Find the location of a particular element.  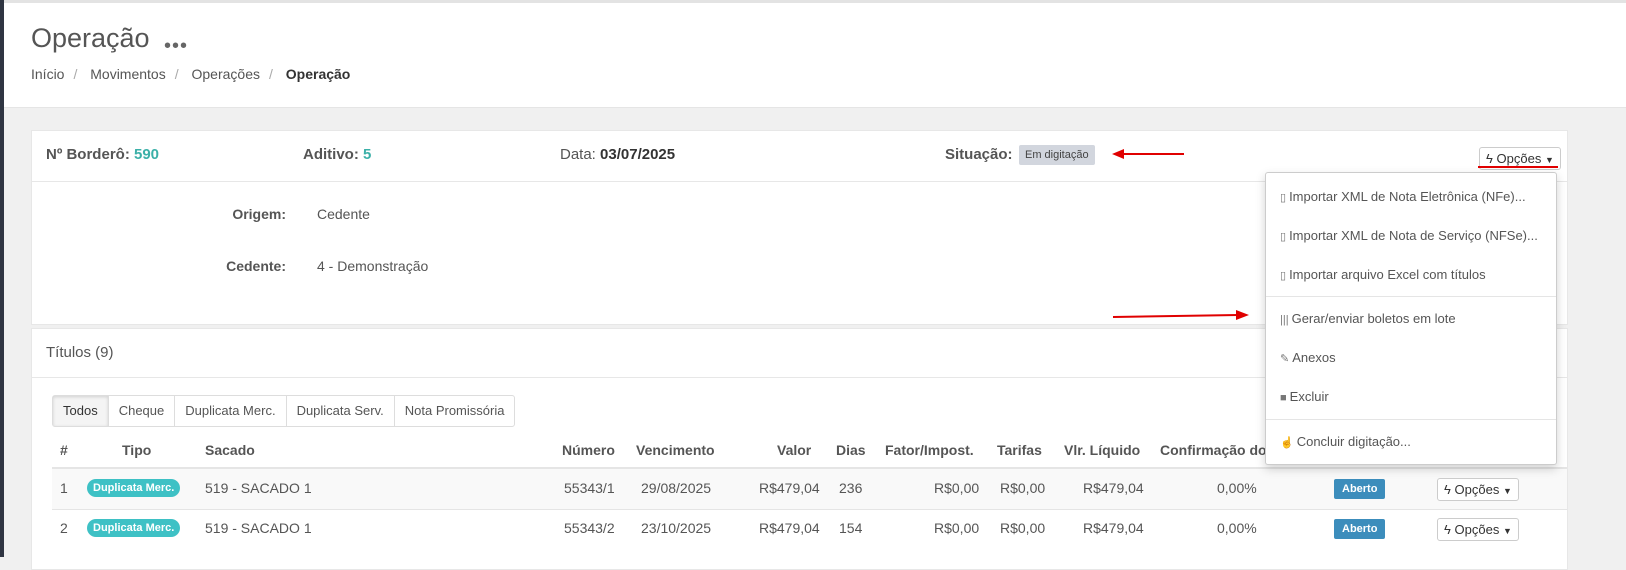

tab-cheque: Cheque is located at coordinates (142, 411).